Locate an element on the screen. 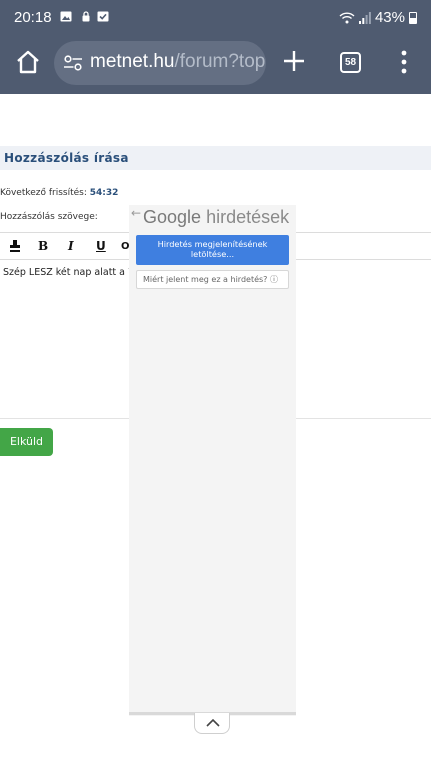  wifi-icon is located at coordinates (347, 17).